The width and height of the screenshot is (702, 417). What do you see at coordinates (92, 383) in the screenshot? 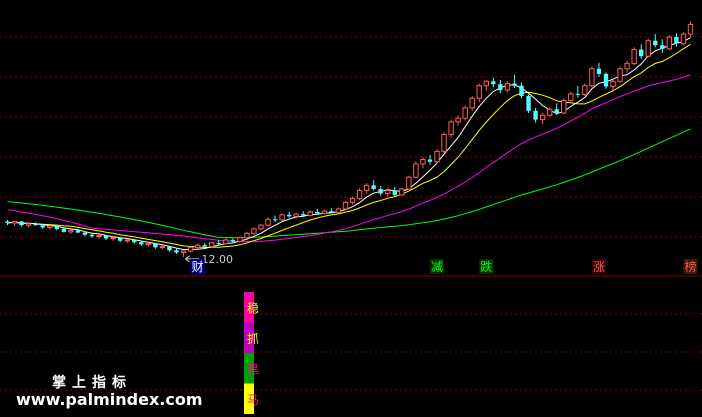
I see `watermark-title: 掌上指标` at bounding box center [92, 383].